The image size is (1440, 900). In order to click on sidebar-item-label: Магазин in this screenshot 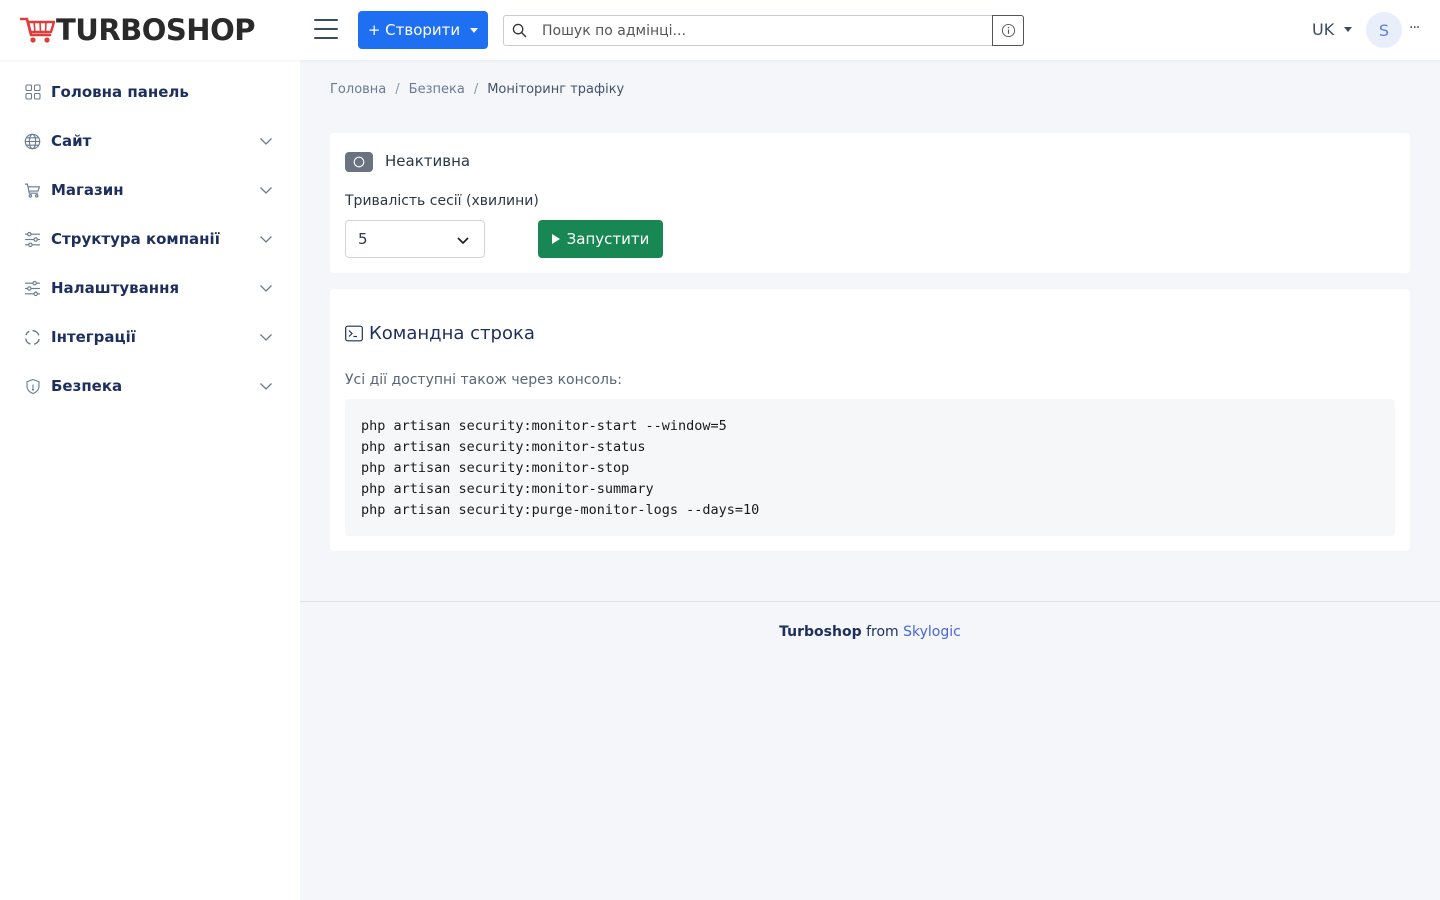, I will do `click(87, 190)`.